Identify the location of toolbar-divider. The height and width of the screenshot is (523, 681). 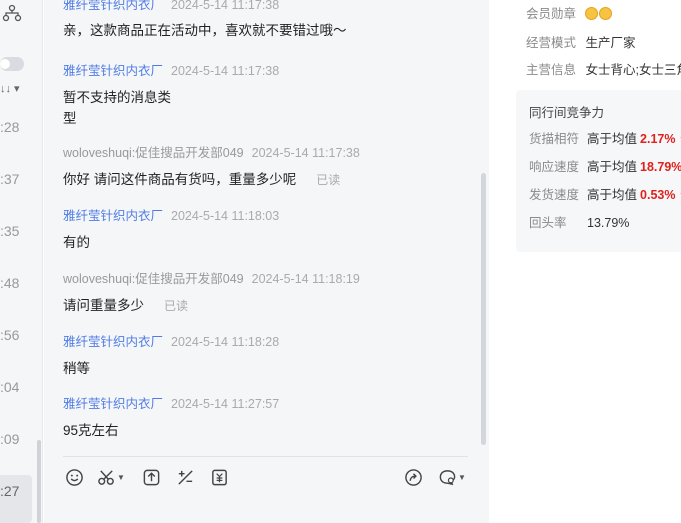
(265, 456).